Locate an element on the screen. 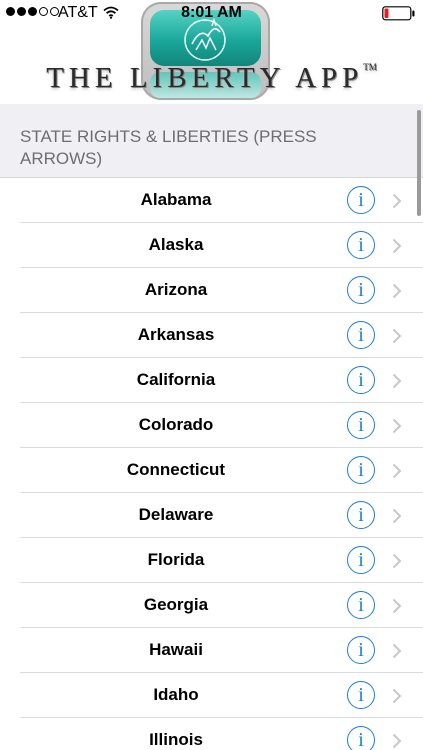 The height and width of the screenshot is (750, 423). state-label: Hawaii is located at coordinates (176, 649).